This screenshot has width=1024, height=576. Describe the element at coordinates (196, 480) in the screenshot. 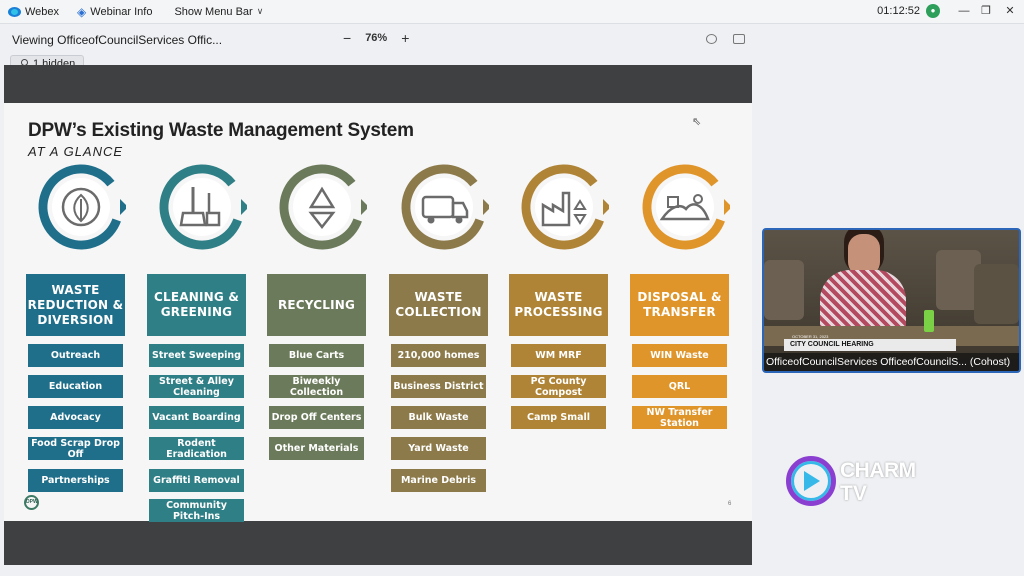

I see `column-item: Graffiti Removal` at that location.